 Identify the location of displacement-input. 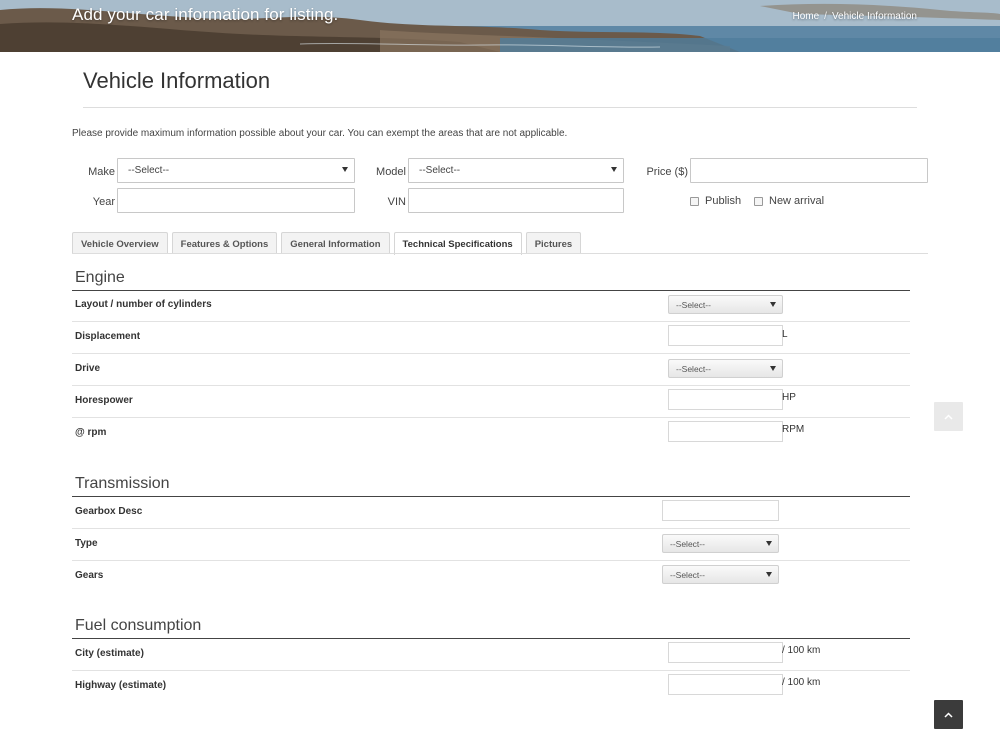
(725, 335).